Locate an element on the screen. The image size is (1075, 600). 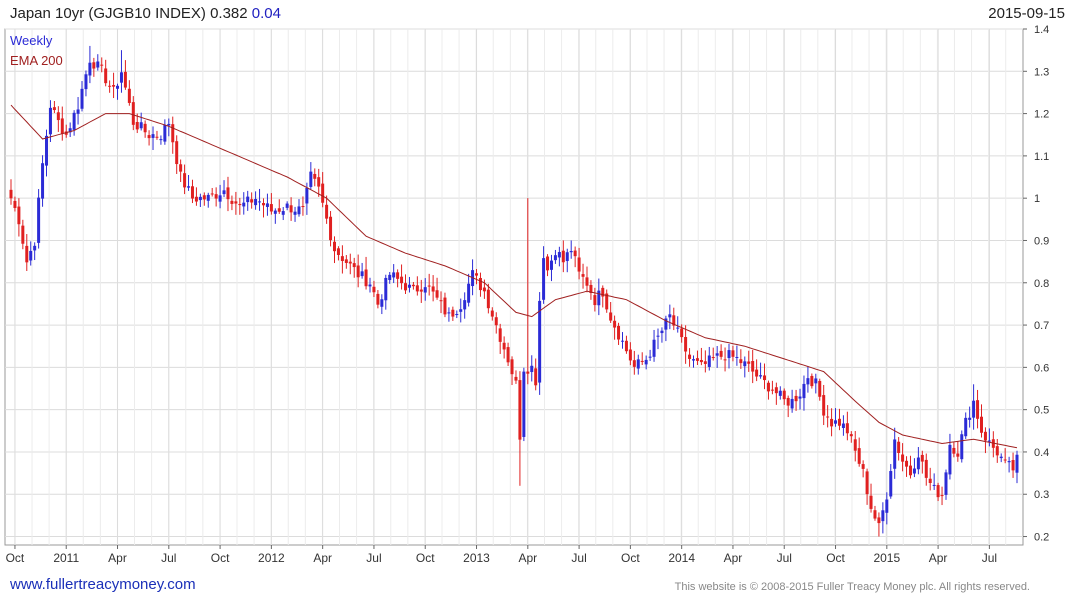
legend-ema: EMA 200 is located at coordinates (36, 60).